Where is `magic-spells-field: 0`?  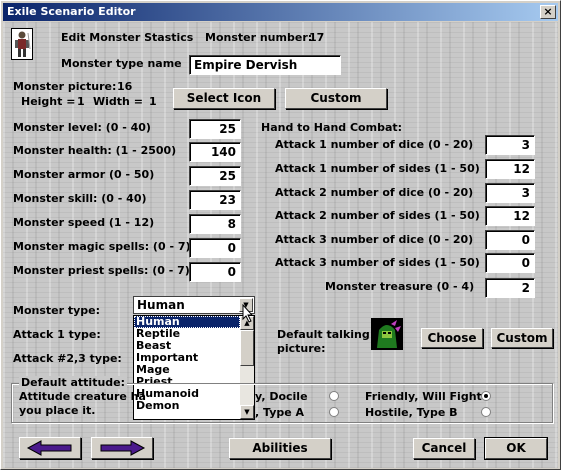 magic-spells-field: 0 is located at coordinates (215, 248).